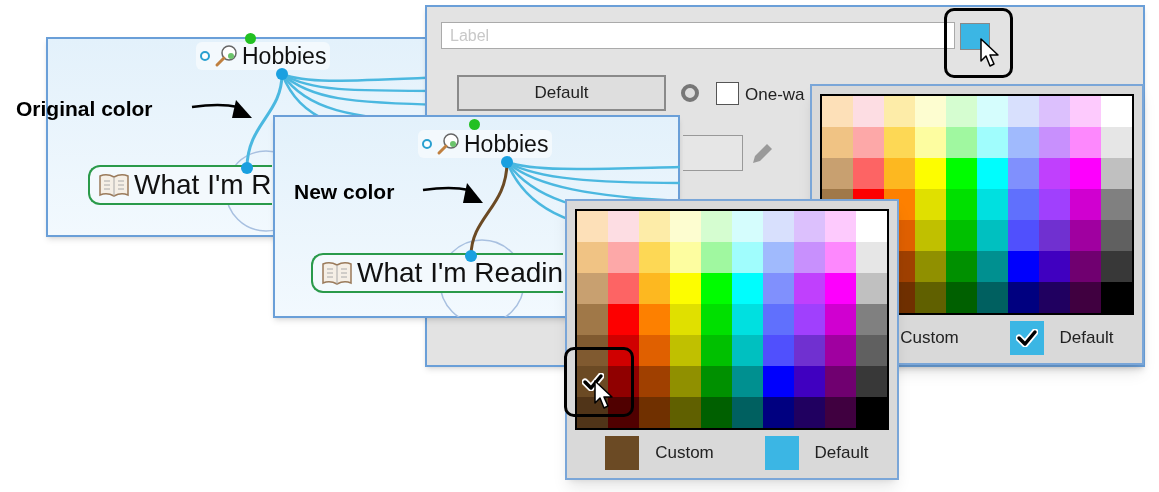 The image size is (1159, 492). I want to click on one-way-checkbox, so click(727, 93).